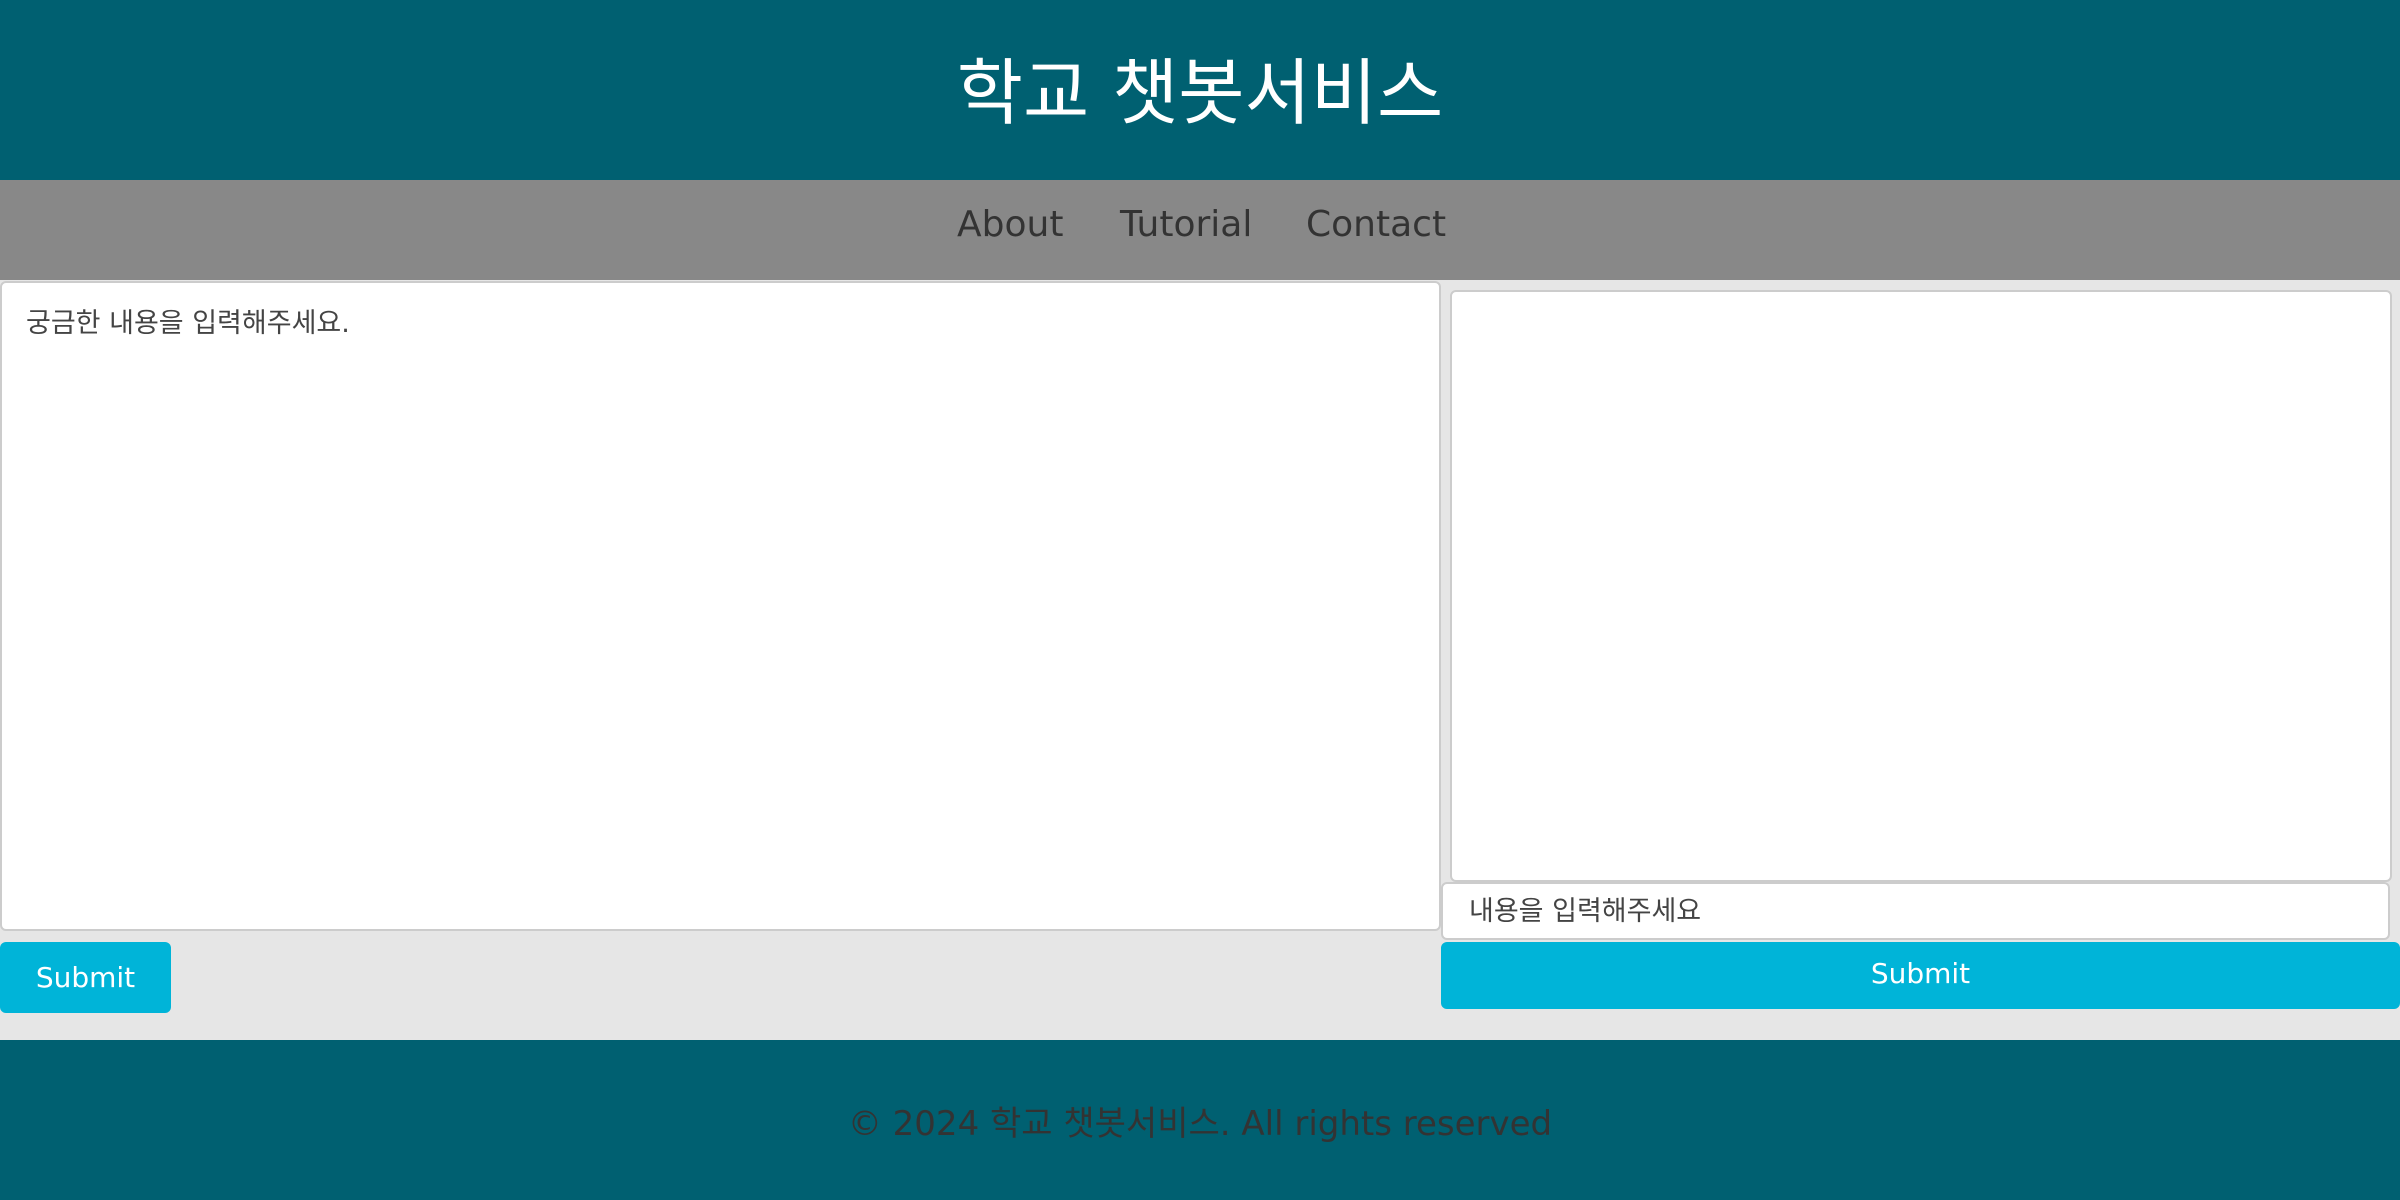 The height and width of the screenshot is (1200, 2400). I want to click on main-nav: About Tutorial Contact, so click(1200, 230).